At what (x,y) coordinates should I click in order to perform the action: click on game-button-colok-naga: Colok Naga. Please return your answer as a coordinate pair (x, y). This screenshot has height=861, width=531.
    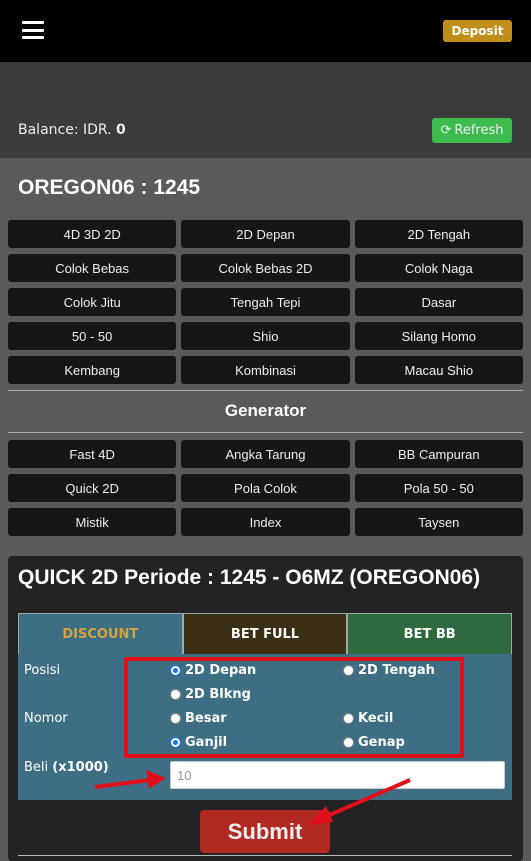
    Looking at the image, I should click on (438, 268).